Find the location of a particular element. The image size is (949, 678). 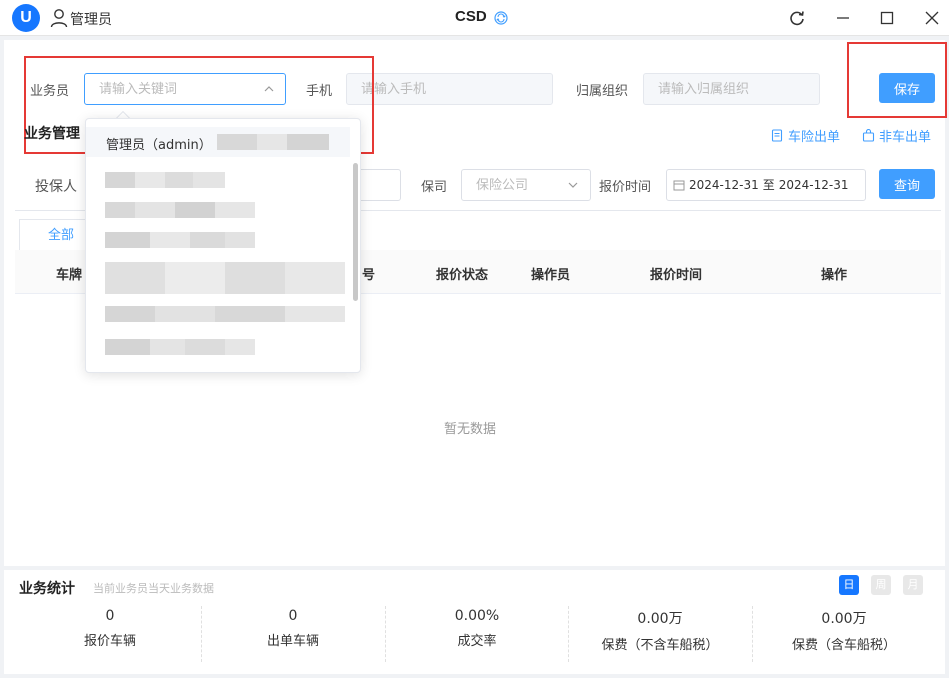

column-header: 号 is located at coordinates (369, 275).